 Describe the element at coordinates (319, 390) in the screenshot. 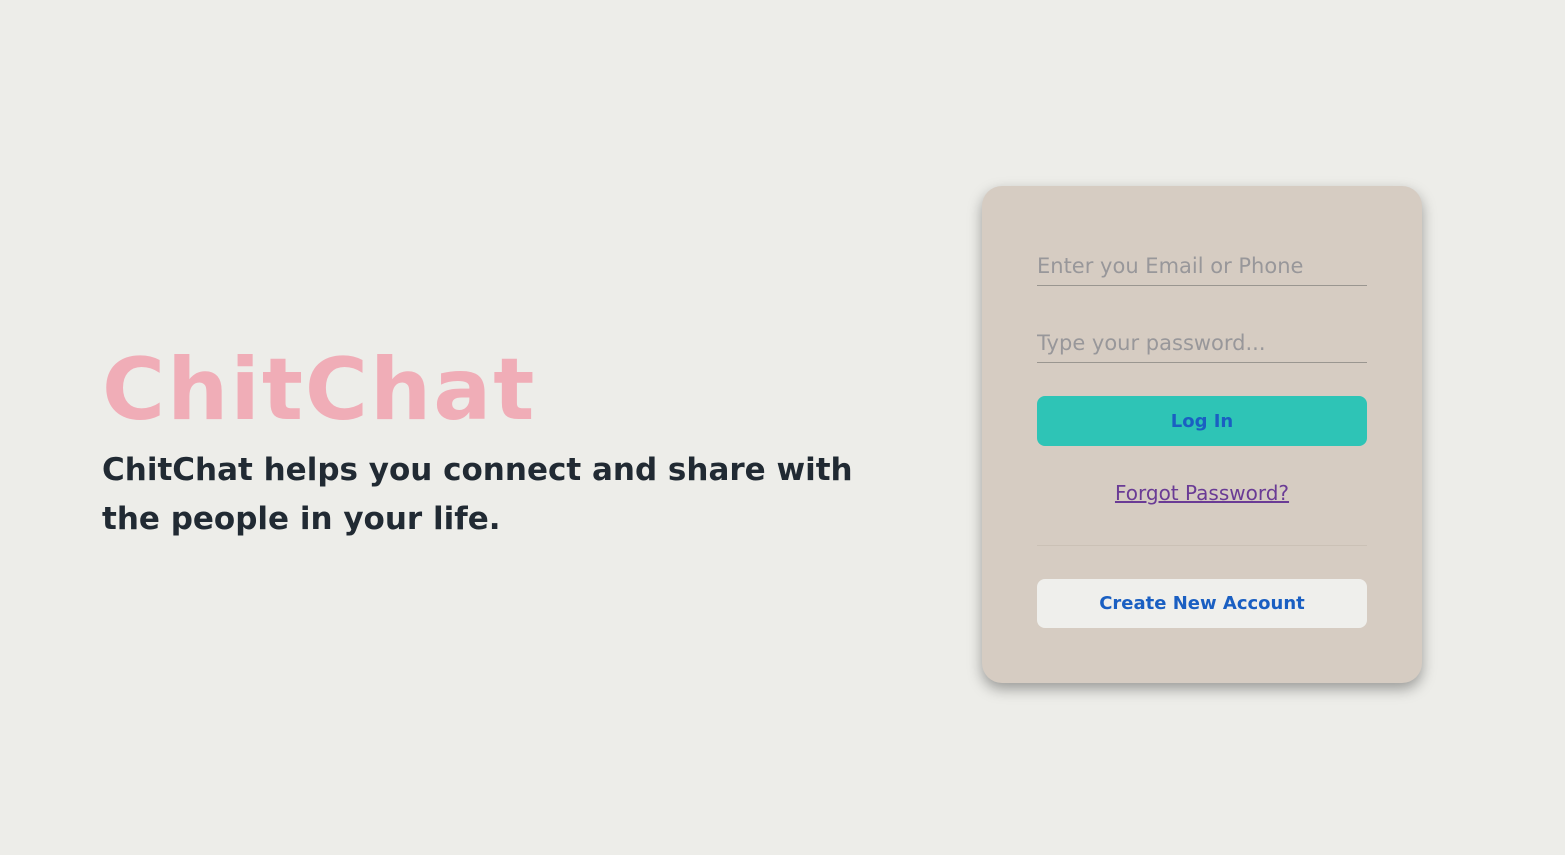

I see `brand-title: ChitChat` at that location.